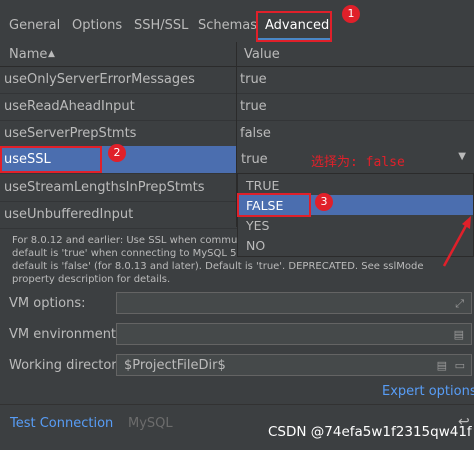 The image size is (474, 450). What do you see at coordinates (69, 106) in the screenshot?
I see `property-name: useReadAheadInput` at bounding box center [69, 106].